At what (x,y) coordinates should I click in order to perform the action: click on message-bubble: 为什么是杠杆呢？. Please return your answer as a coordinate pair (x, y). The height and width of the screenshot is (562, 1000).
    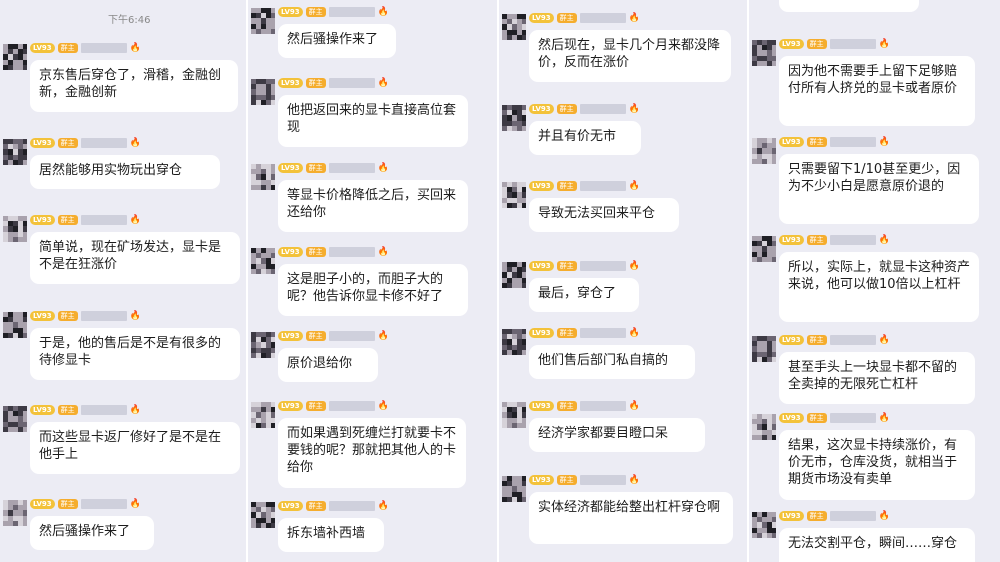
    Looking at the image, I should click on (849, 6).